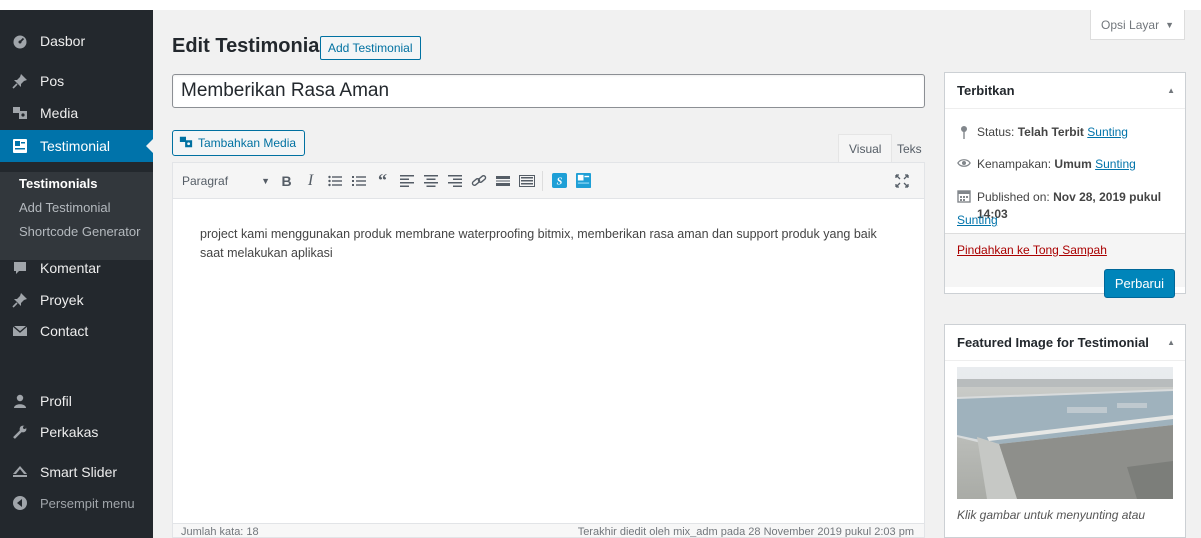 The width and height of the screenshot is (1201, 538). What do you see at coordinates (76, 81) in the screenshot?
I see `sidebar-item-pos: Pos` at bounding box center [76, 81].